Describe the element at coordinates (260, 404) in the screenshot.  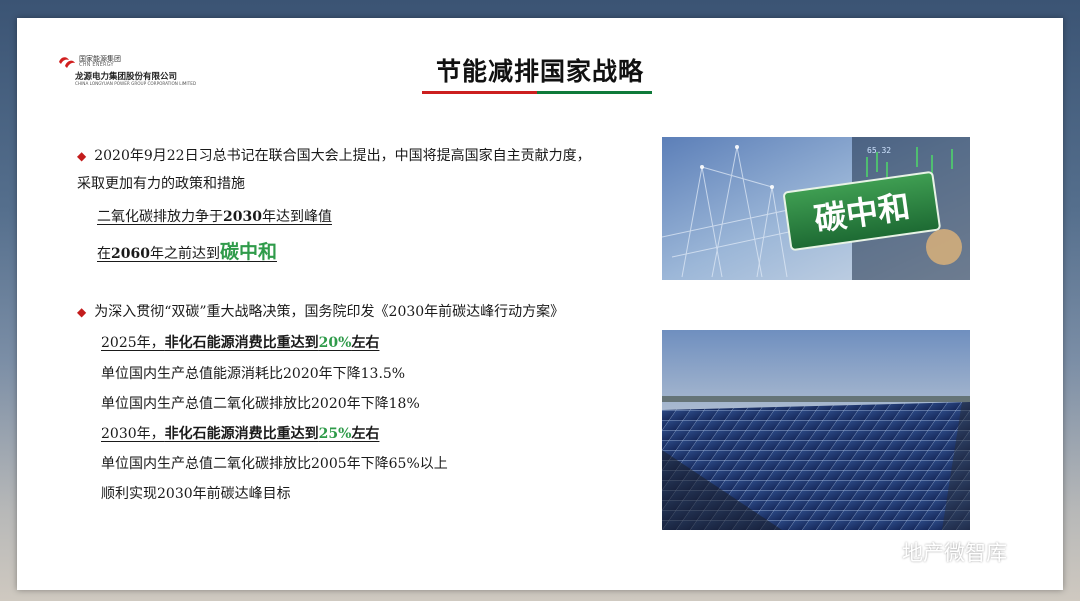
I see `target-2025-co2: 单位国内生产总值二氧化碳排放比2020年下降18%` at that location.